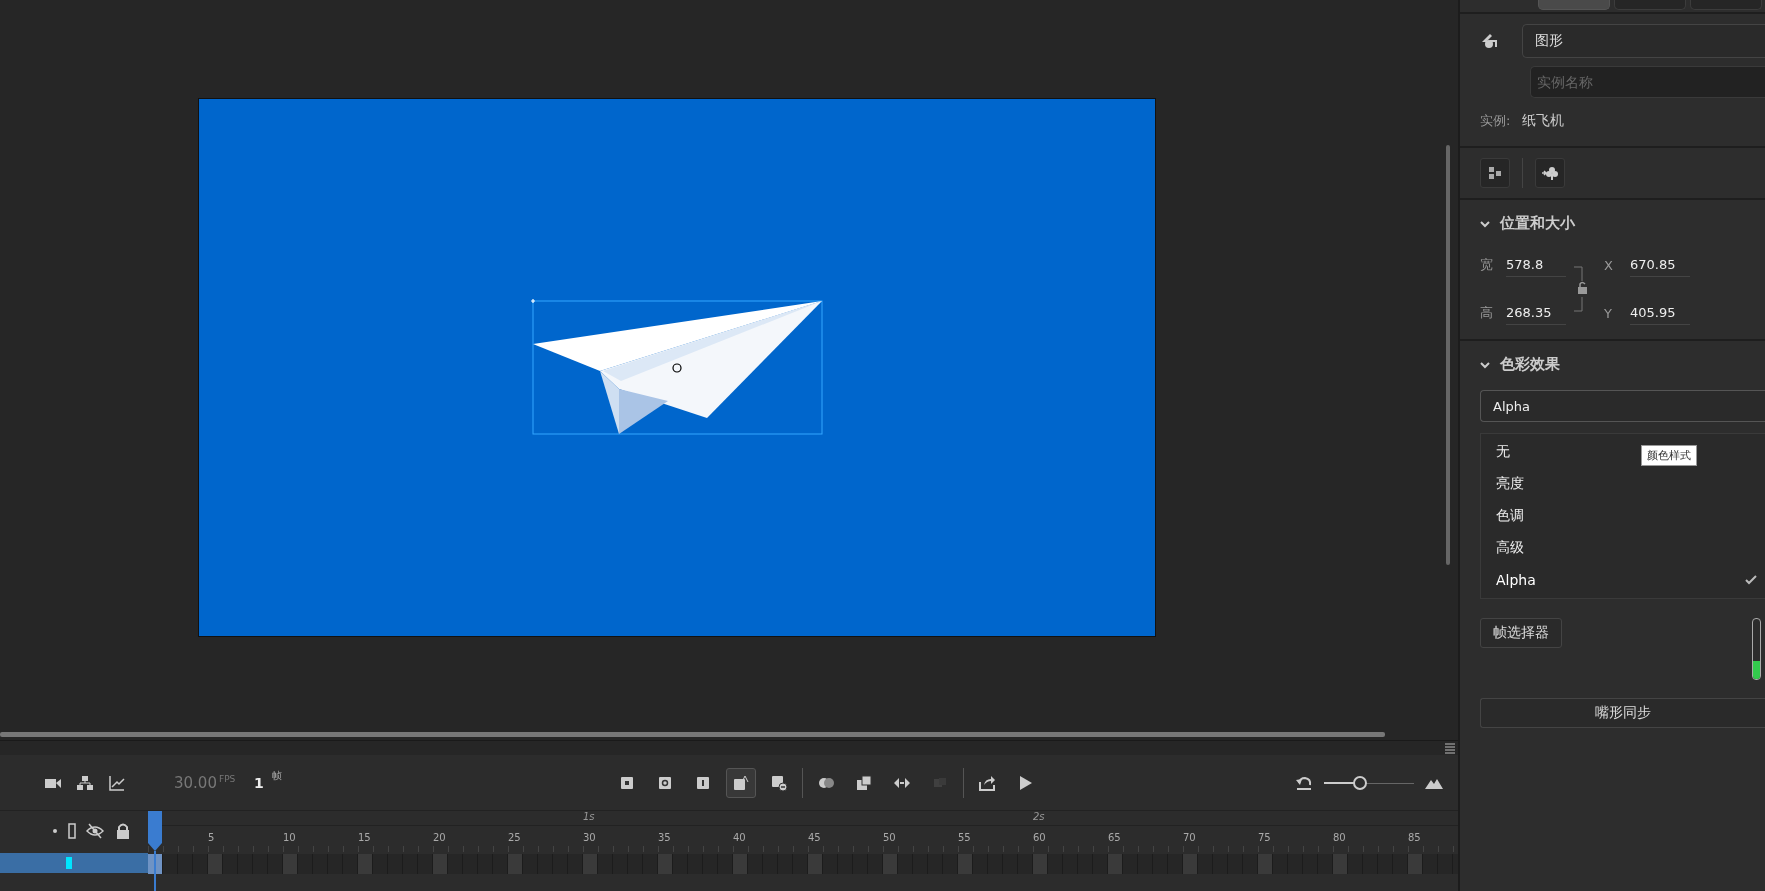 The height and width of the screenshot is (891, 1765). I want to click on stacked-squares-icon, so click(863, 782).